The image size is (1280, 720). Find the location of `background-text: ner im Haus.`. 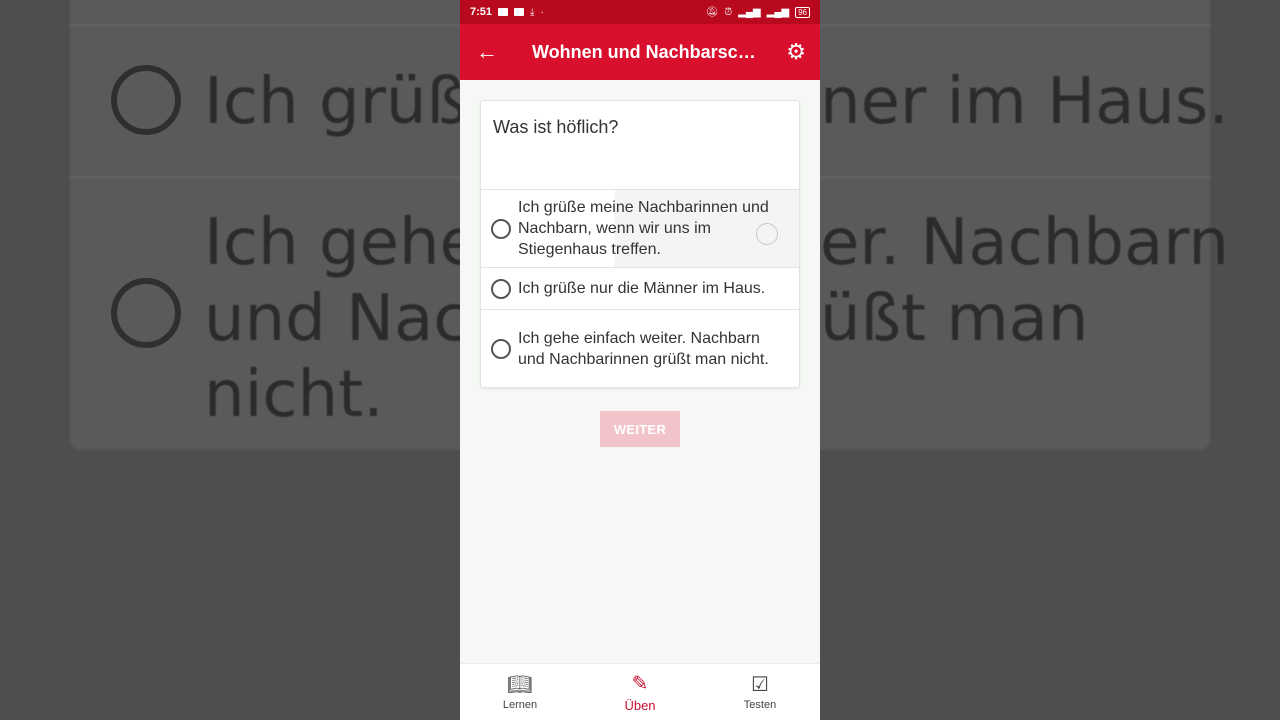

background-text: ner im Haus. is located at coordinates (1024, 102).